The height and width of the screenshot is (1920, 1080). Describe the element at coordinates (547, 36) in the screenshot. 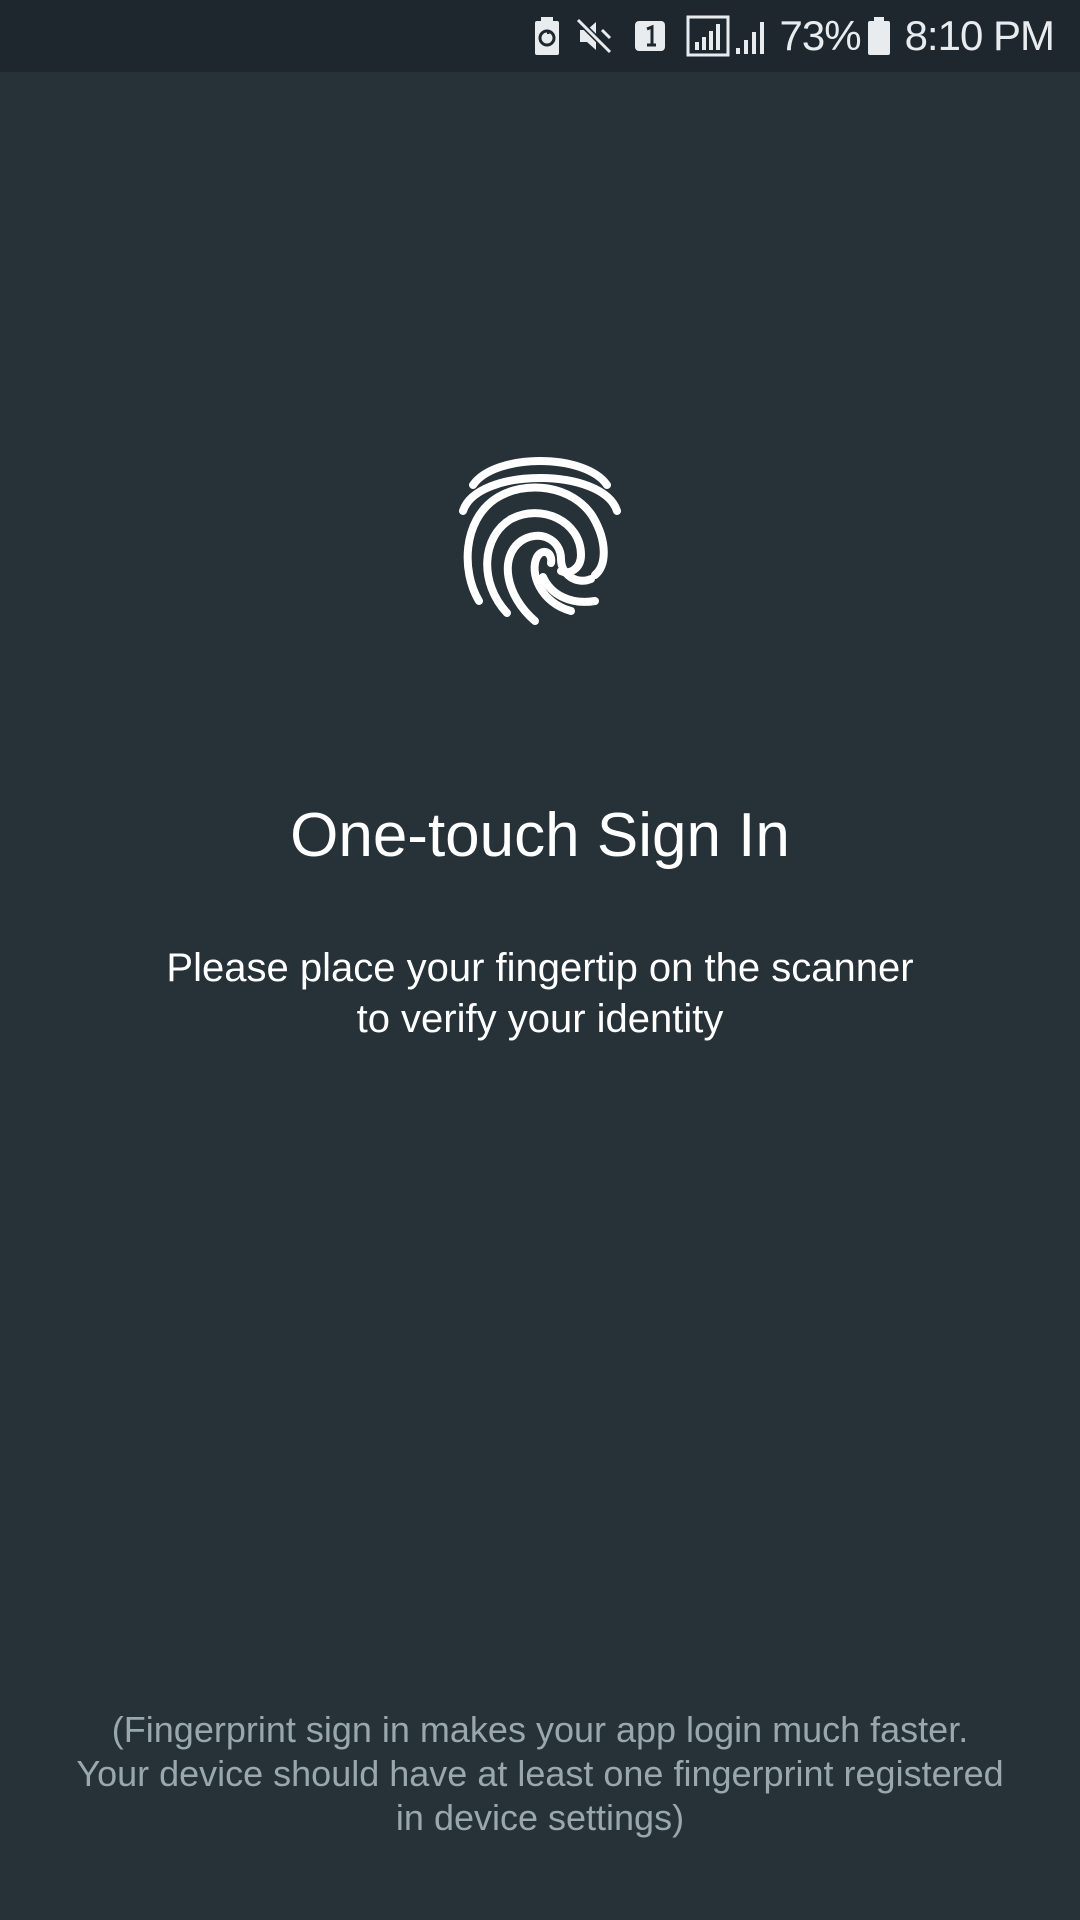

I see `battery-saver-icon` at that location.